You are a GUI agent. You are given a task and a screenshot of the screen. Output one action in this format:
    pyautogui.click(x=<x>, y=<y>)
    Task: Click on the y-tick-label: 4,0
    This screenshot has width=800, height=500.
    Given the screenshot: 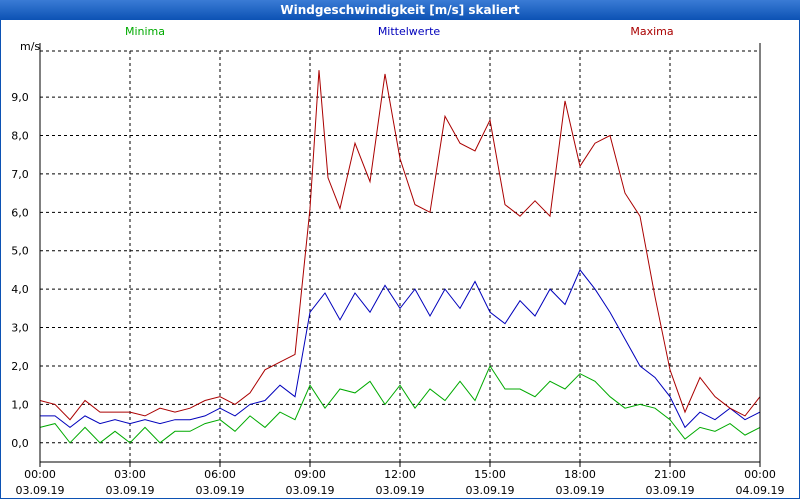 What is the action you would take?
    pyautogui.click(x=20, y=289)
    